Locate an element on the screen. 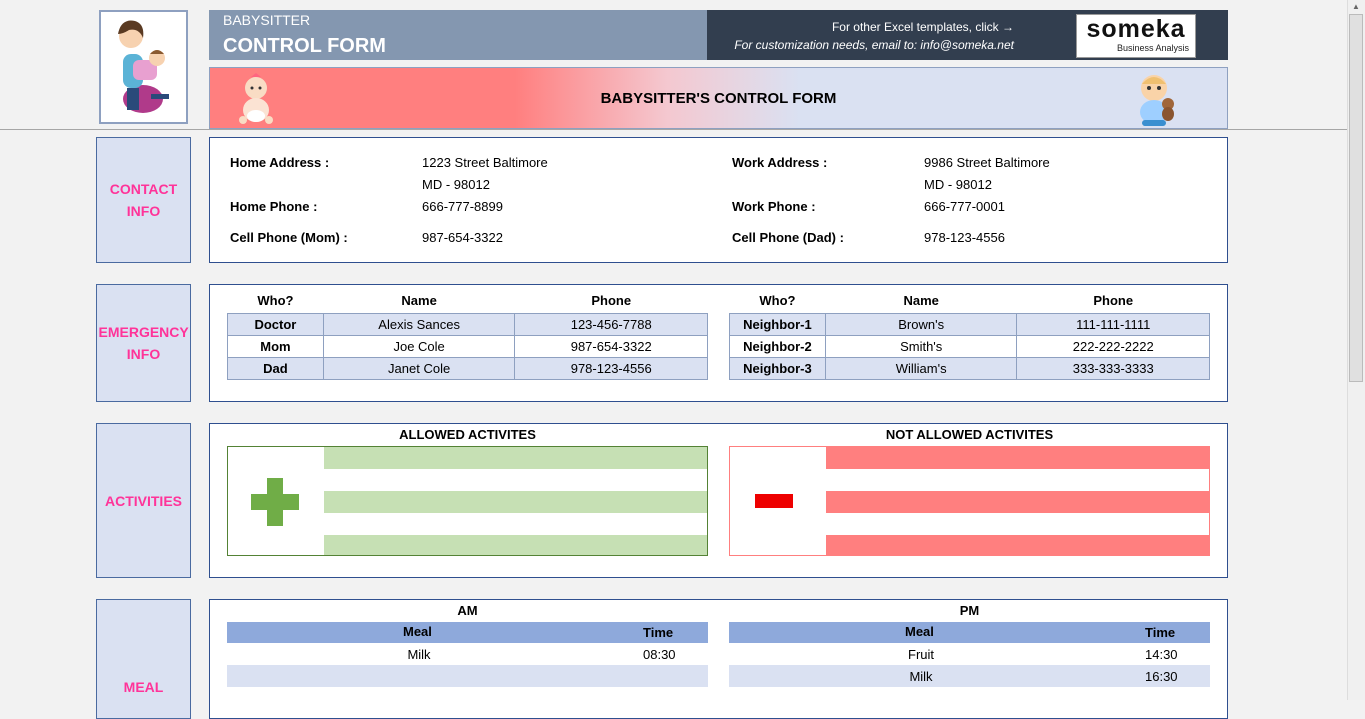  someka-logo-button: someka Business Analysis is located at coordinates (1136, 36).